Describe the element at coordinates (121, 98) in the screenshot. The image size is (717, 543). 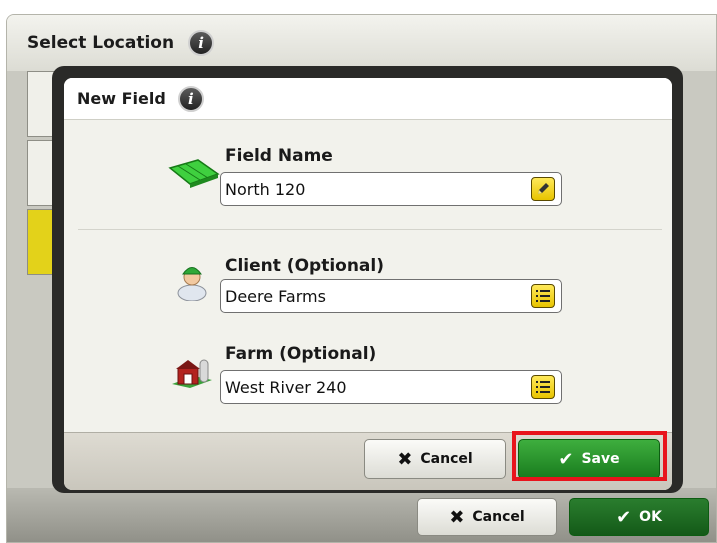
I see `dialog-title: New Field` at that location.